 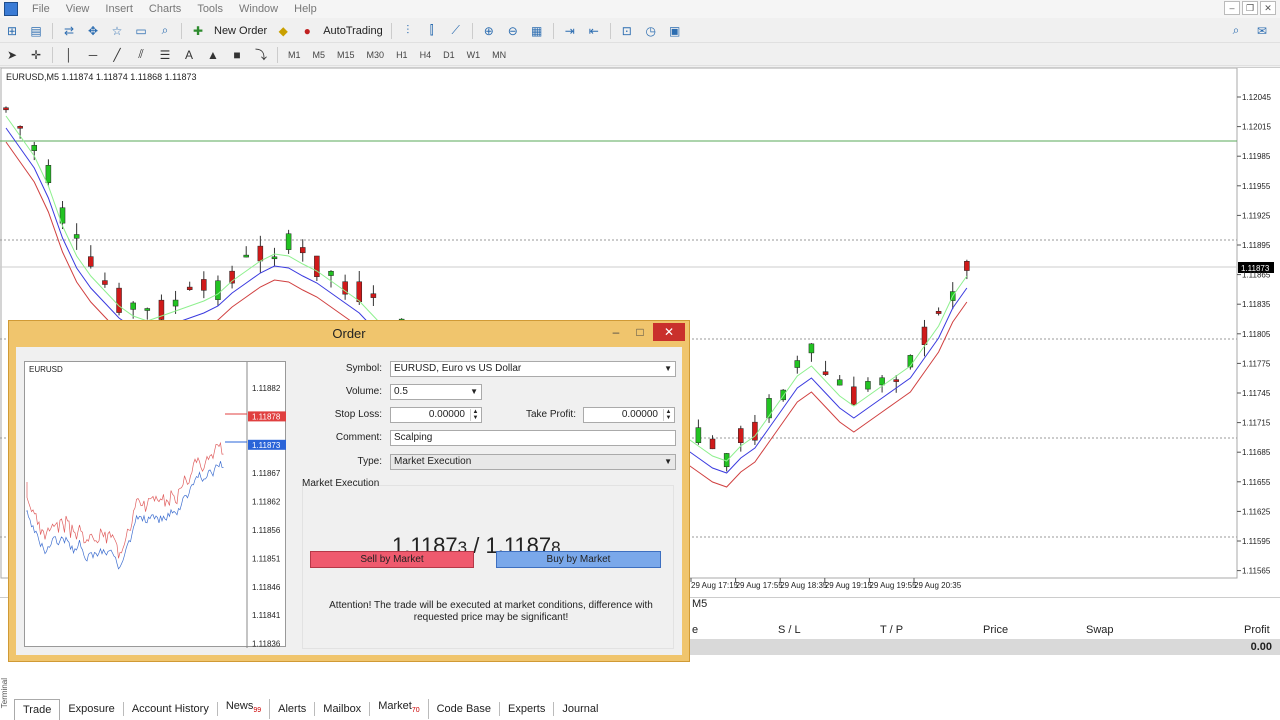 I want to click on timeframe-m15: M15, so click(x=346, y=55).